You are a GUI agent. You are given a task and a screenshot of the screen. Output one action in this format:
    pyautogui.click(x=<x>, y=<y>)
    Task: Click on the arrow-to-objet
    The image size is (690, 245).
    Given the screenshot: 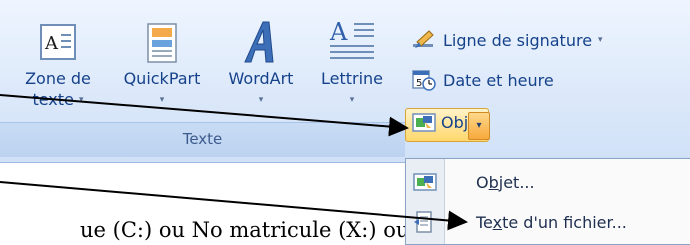 What is the action you would take?
    pyautogui.click(x=204, y=115)
    